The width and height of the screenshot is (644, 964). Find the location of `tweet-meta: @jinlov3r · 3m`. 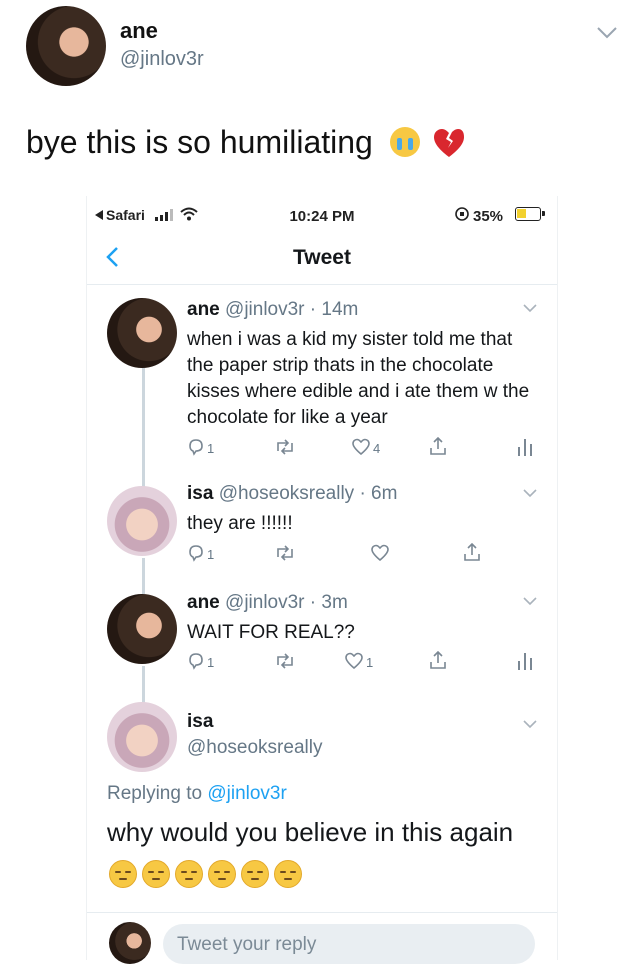

tweet-meta: @jinlov3r · 3m is located at coordinates (286, 602).